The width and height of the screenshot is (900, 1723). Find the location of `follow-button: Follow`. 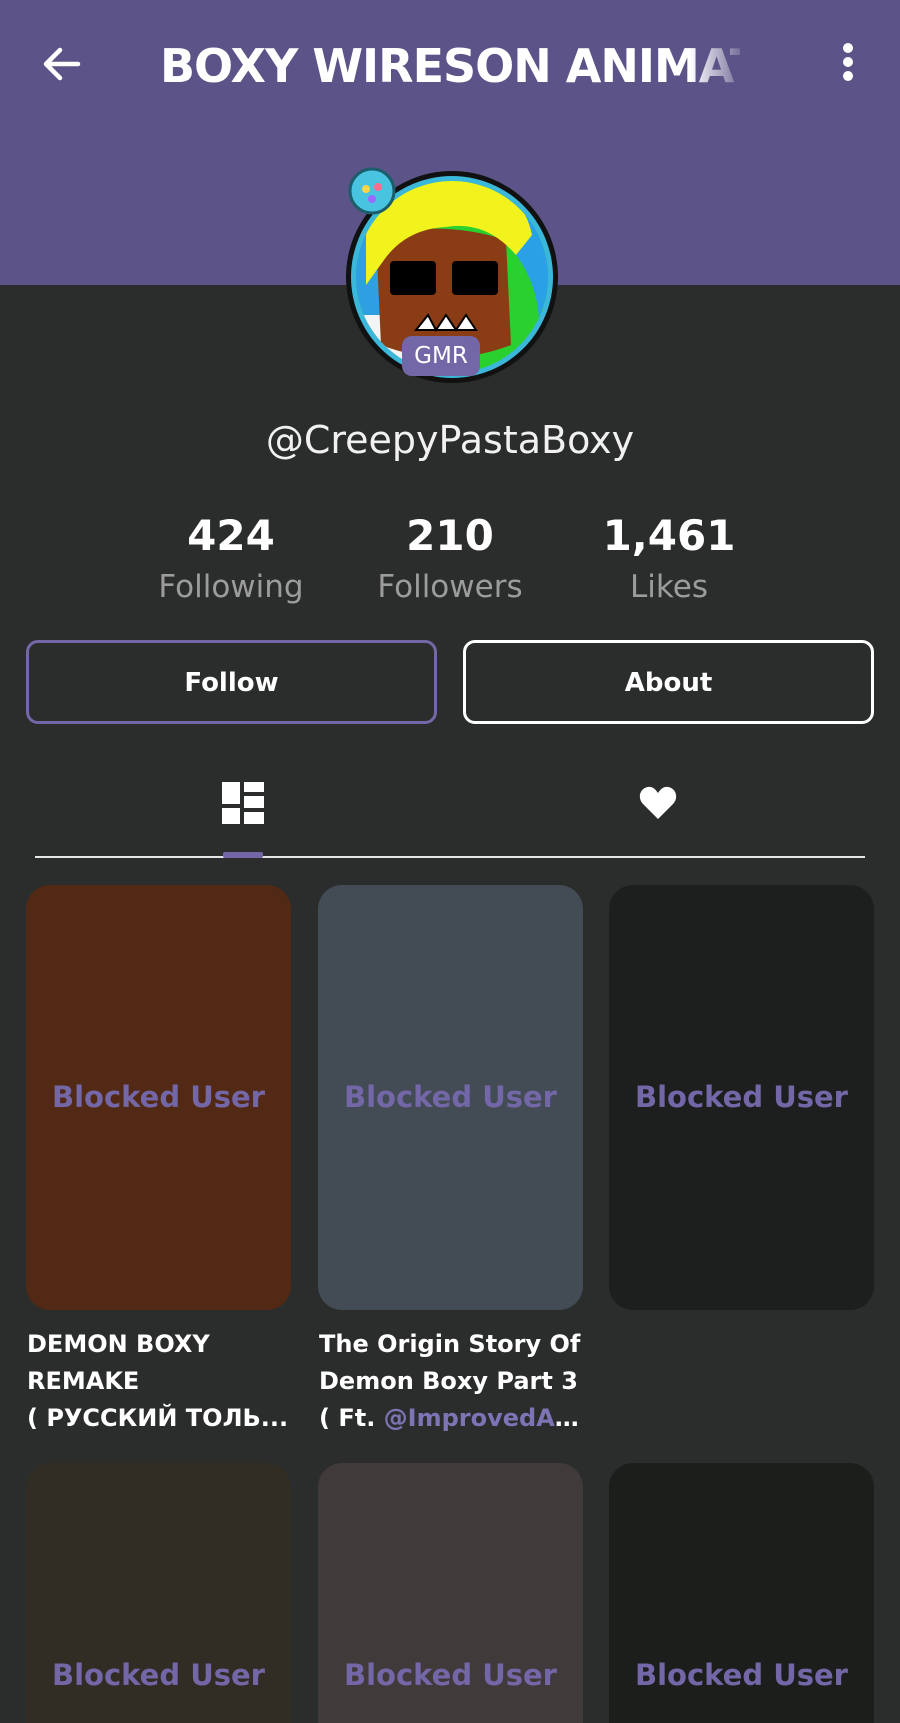

follow-button: Follow is located at coordinates (231, 682).